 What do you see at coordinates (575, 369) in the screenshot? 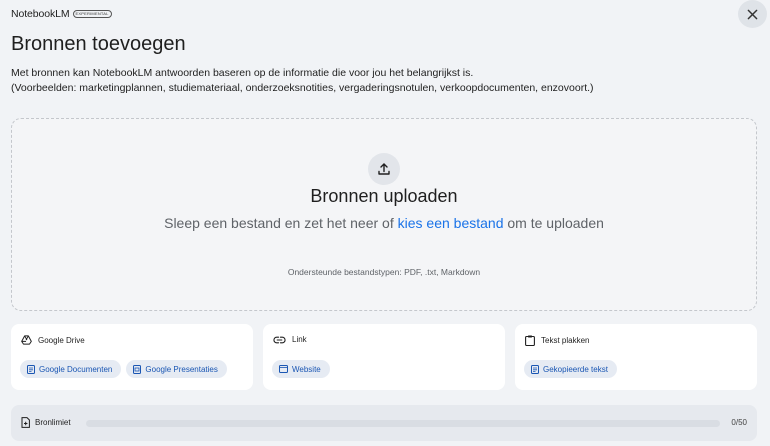
I see `copied-text-label: Gekopieerde tekst` at bounding box center [575, 369].